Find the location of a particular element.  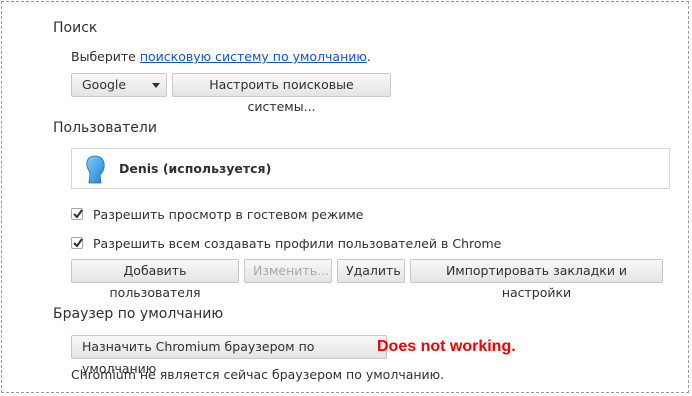

user-list: Denis (используется) is located at coordinates (370, 168).